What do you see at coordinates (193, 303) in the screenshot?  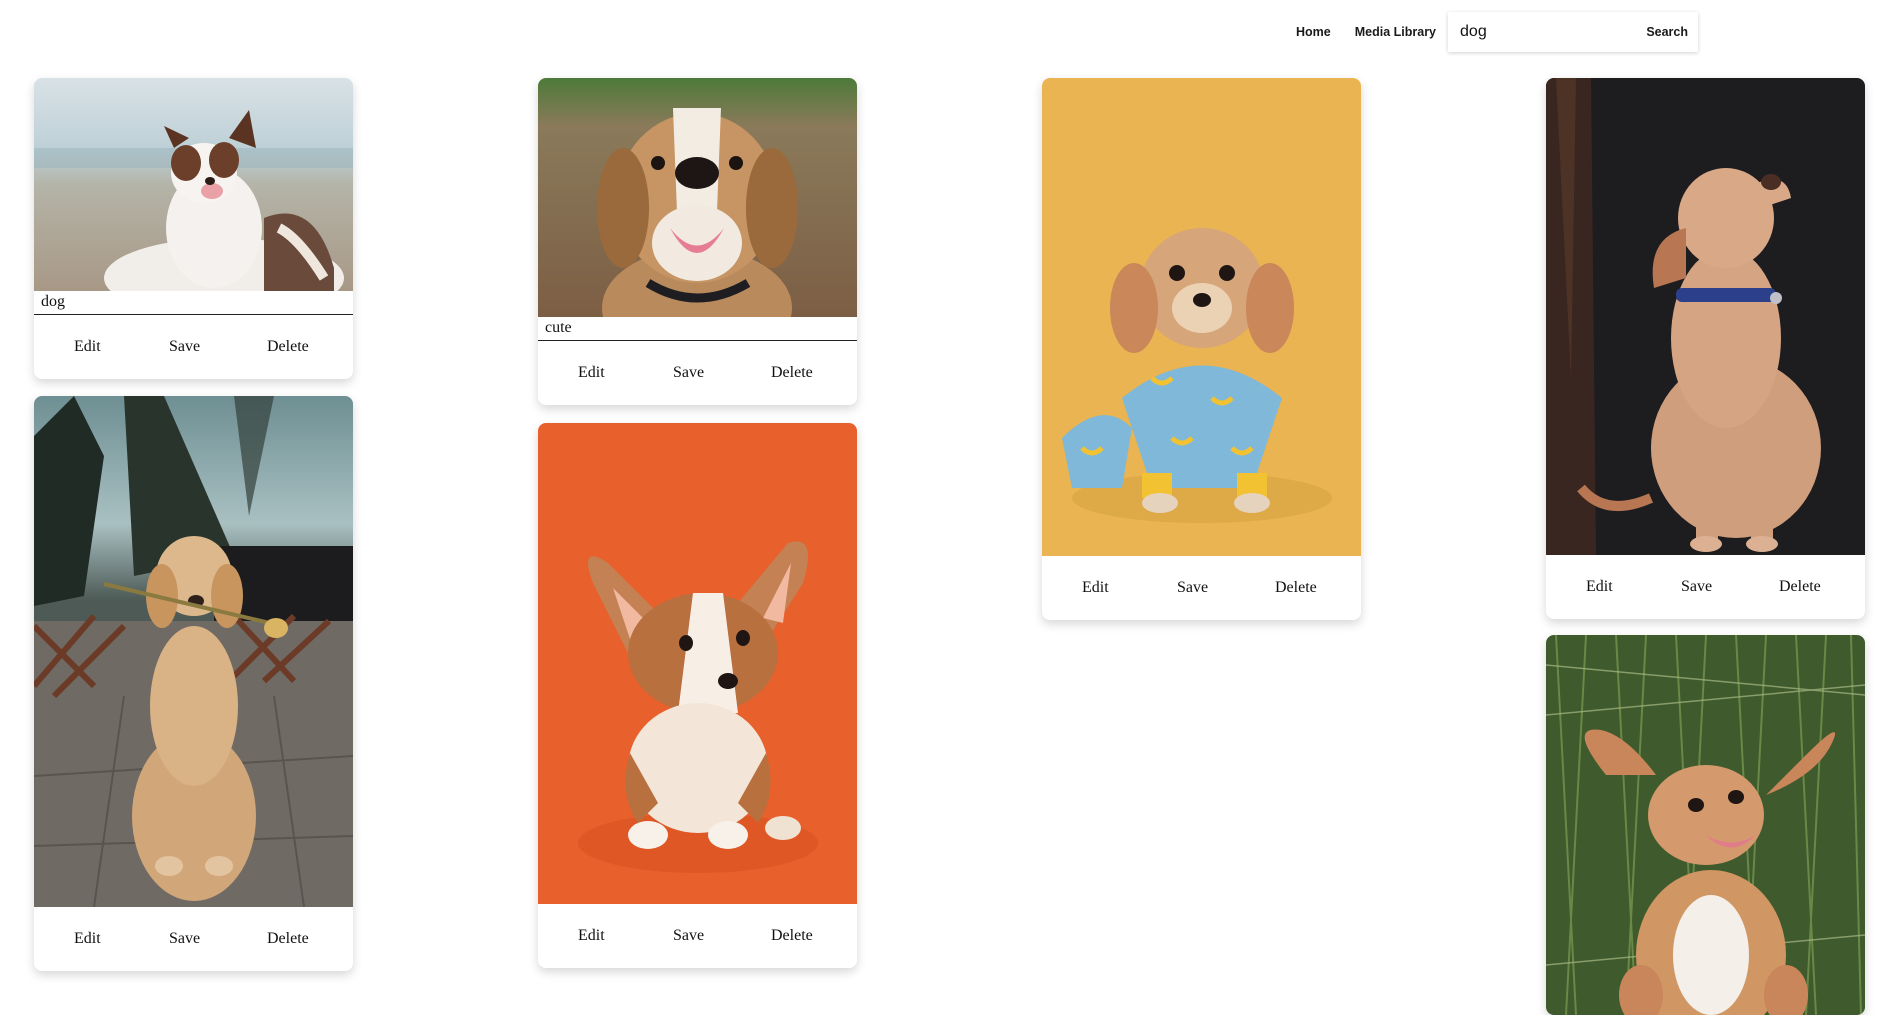 I see `image-caption: dog` at bounding box center [193, 303].